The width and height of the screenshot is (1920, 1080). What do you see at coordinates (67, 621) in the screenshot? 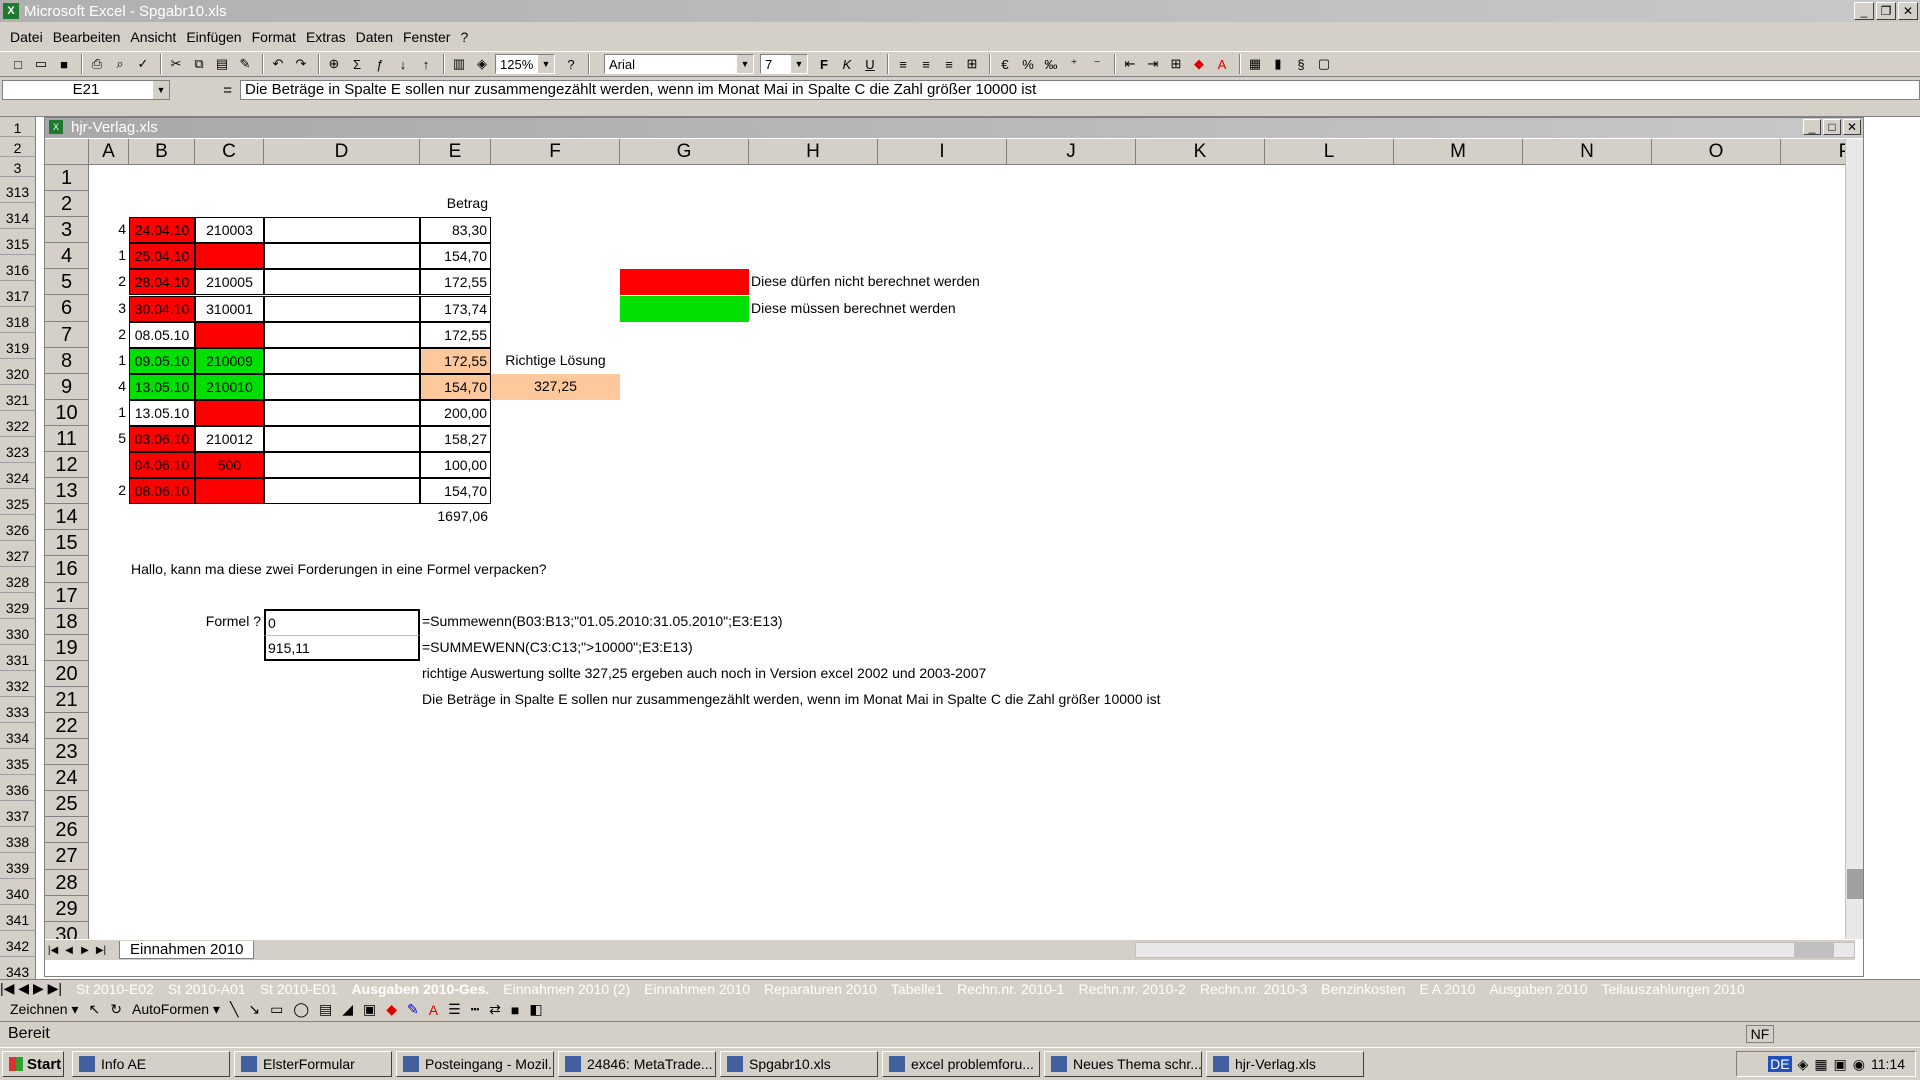
I see `row-header-18: 18` at bounding box center [67, 621].